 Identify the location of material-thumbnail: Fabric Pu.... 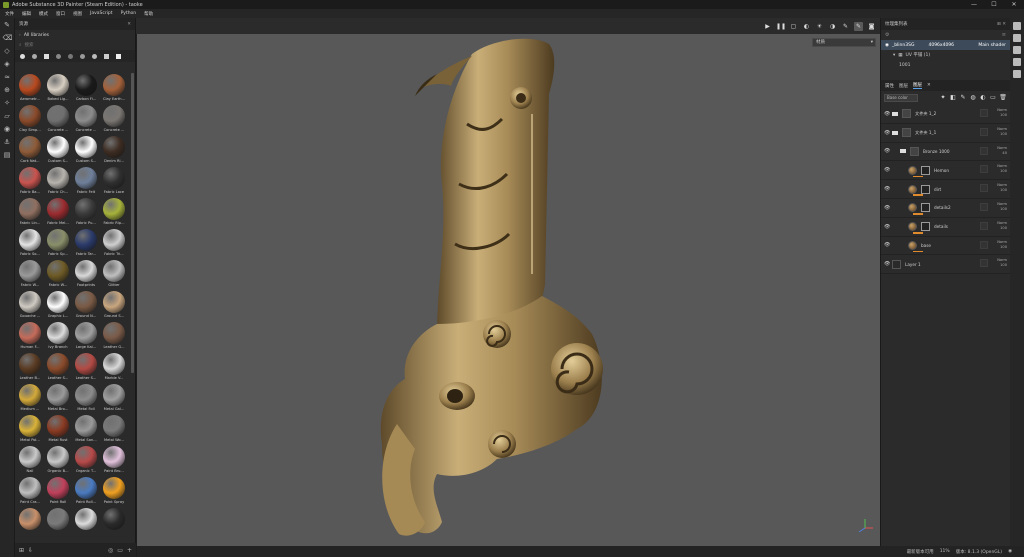
(86, 212).